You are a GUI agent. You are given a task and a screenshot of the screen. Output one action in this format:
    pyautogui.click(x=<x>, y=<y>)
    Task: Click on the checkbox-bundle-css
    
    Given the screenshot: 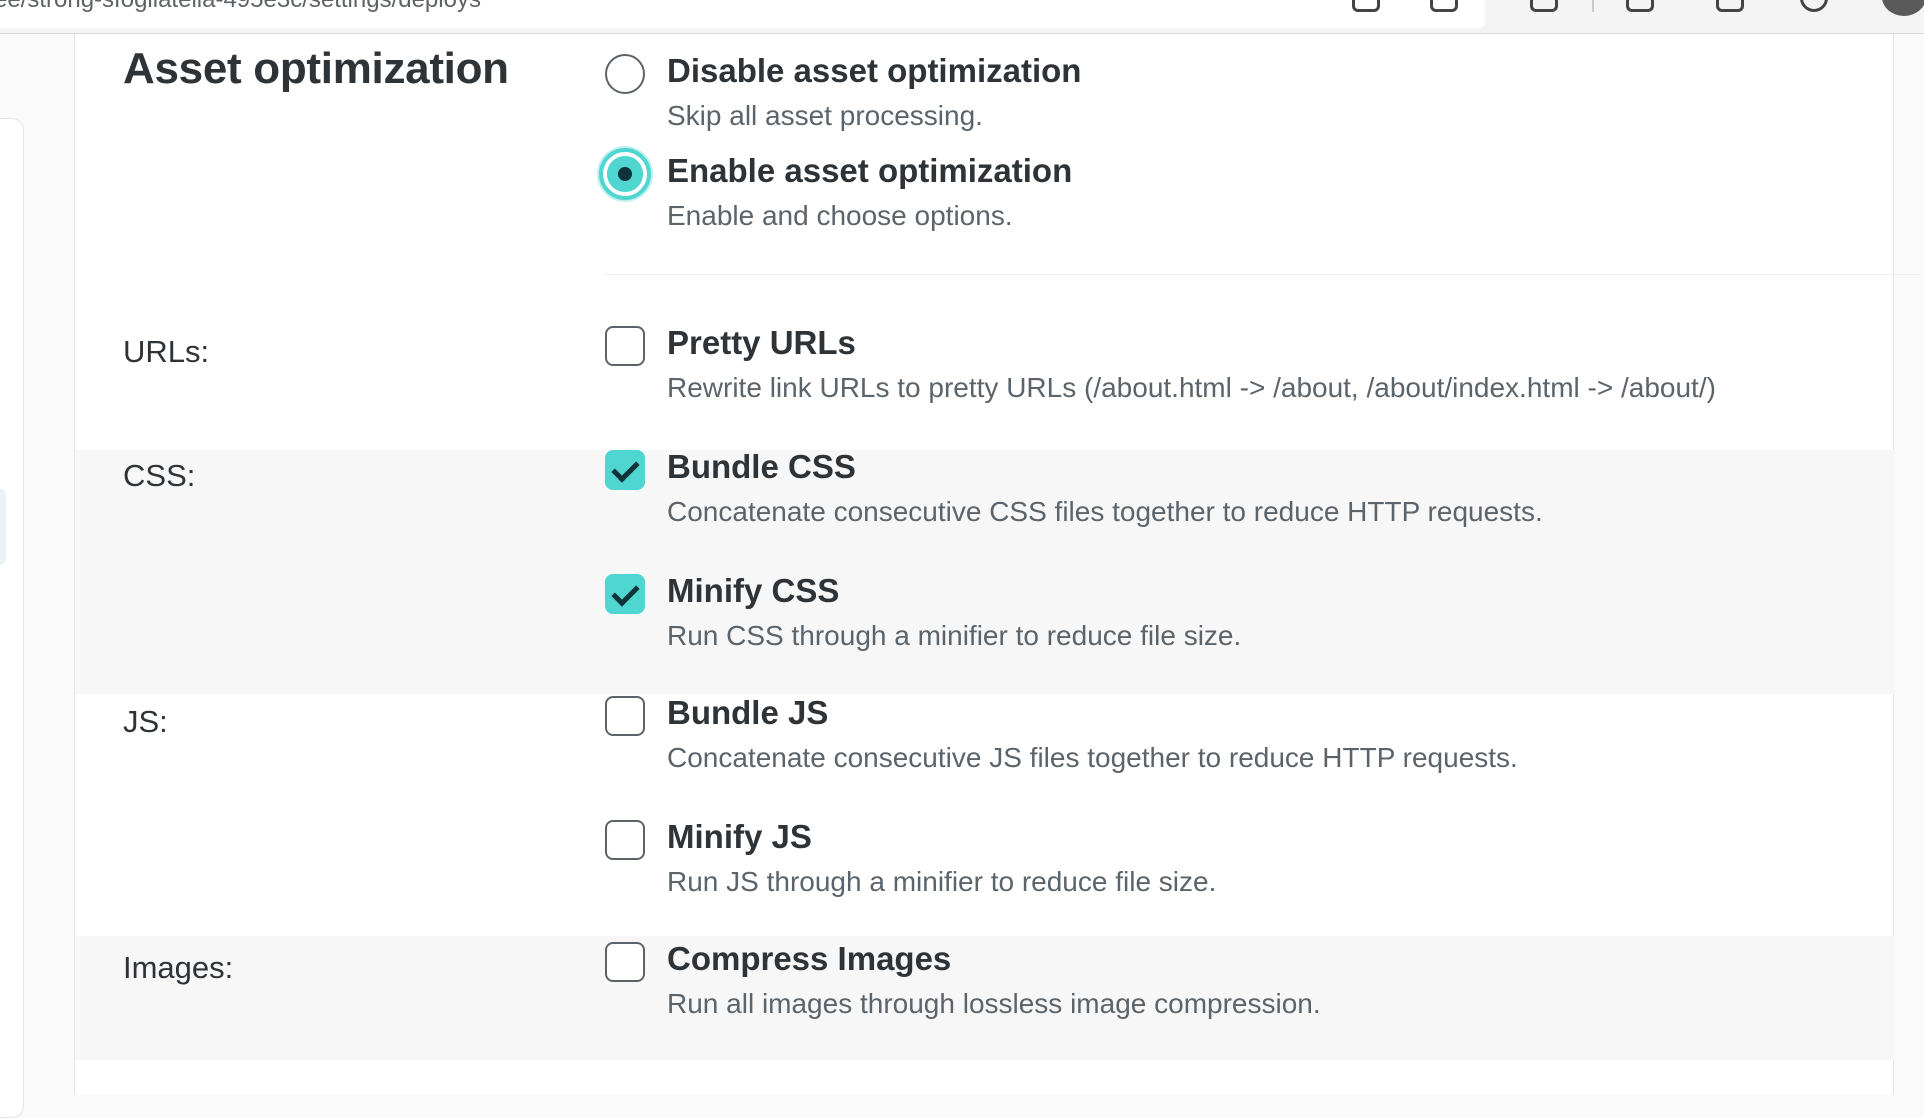 What is the action you would take?
    pyautogui.click(x=625, y=470)
    